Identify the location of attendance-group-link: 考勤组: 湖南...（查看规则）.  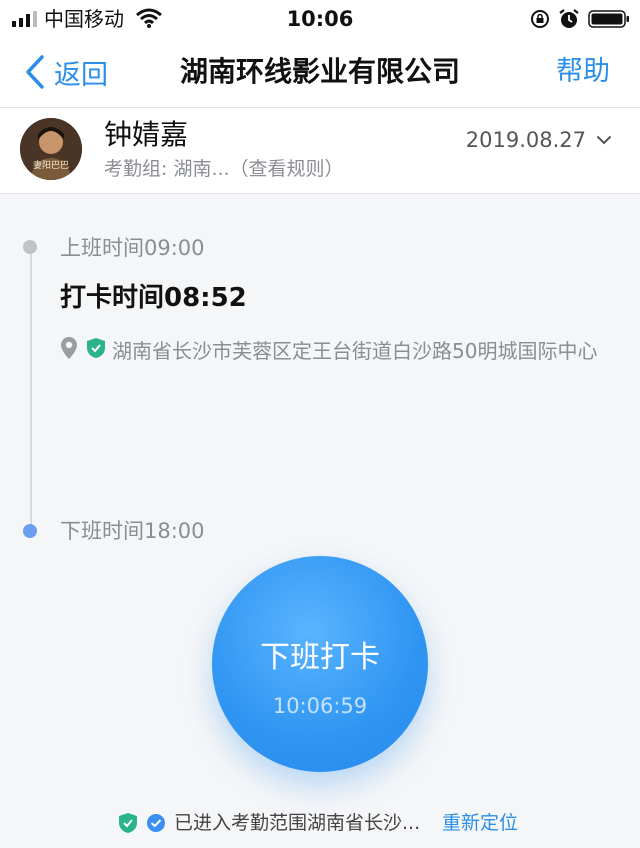
(224, 169).